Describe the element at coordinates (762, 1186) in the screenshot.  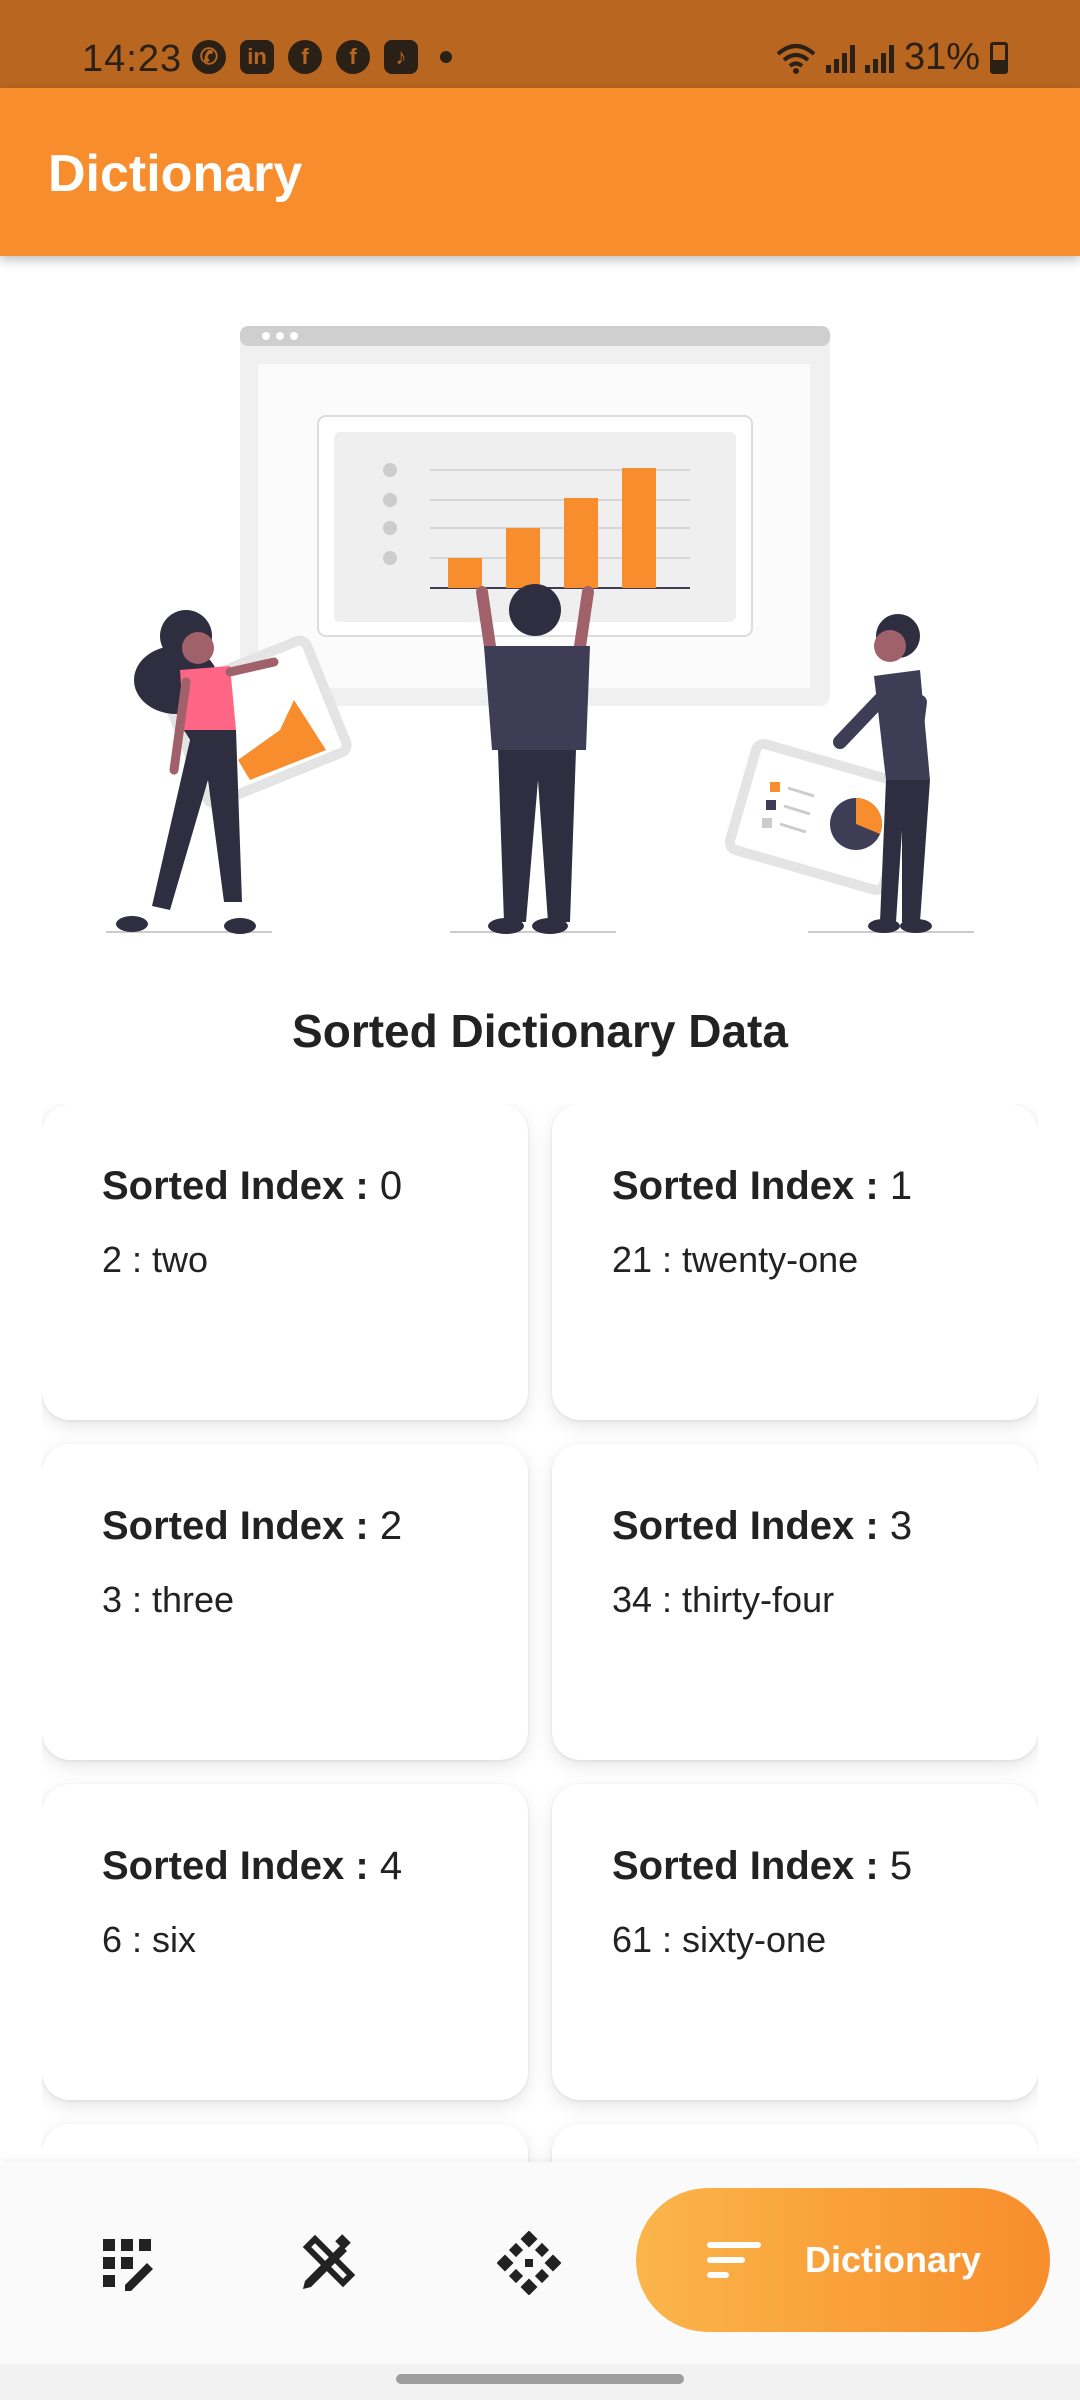
I see `card-index: Sorted Index : 1` at that location.